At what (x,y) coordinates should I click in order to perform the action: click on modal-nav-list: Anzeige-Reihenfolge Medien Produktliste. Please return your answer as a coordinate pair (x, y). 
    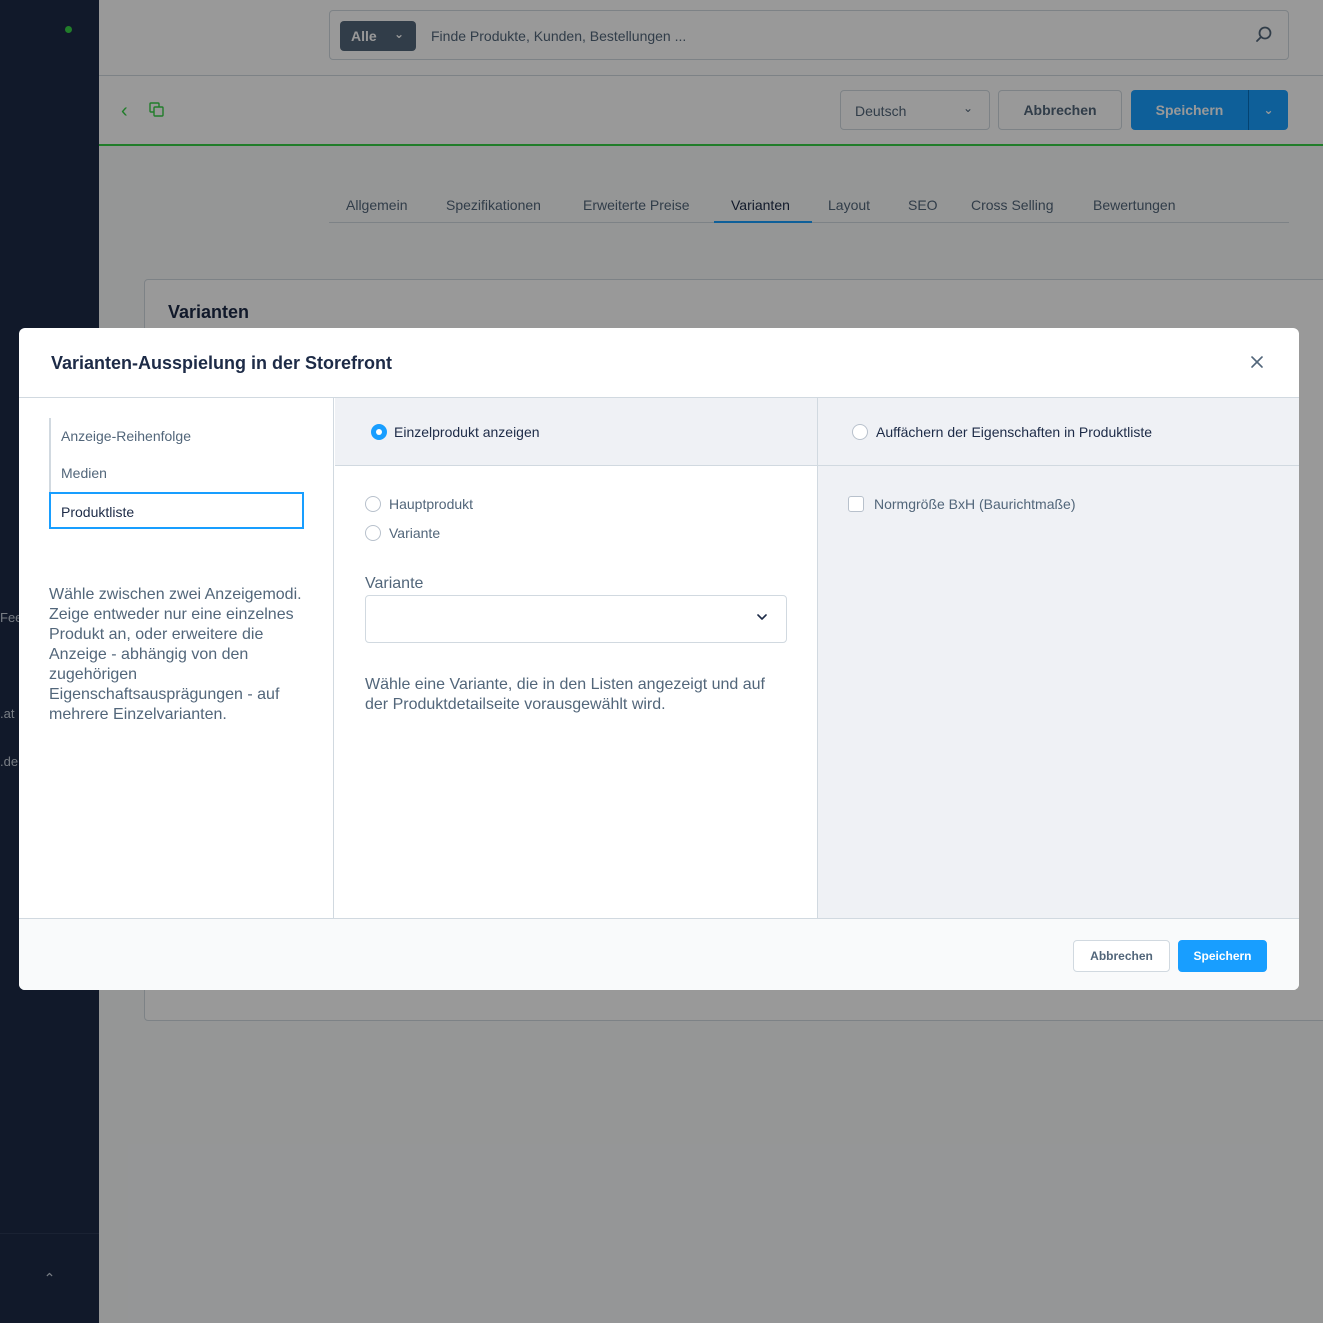
    Looking at the image, I should click on (176, 473).